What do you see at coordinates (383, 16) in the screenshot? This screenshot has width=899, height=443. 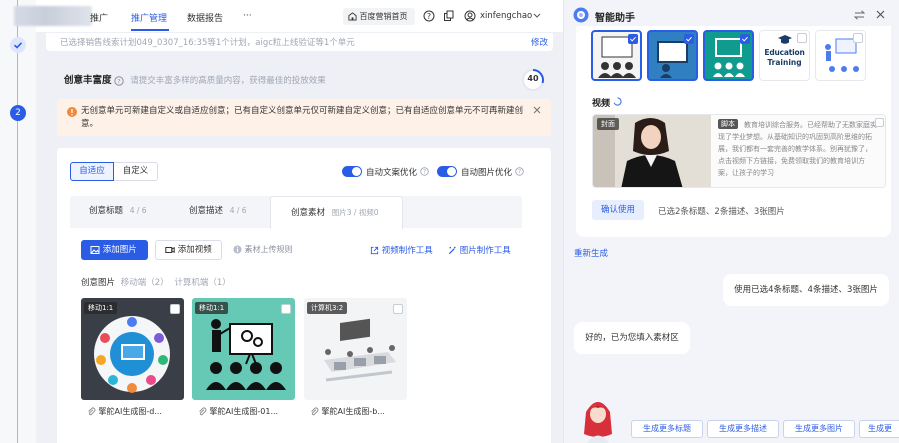 I see `baidu-home-label: 百度营销首页` at bounding box center [383, 16].